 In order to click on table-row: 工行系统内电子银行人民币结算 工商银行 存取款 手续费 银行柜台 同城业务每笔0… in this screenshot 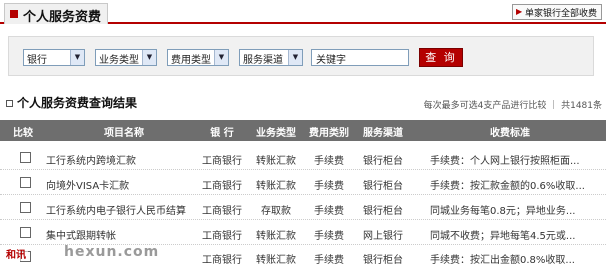, I will do `click(303, 208)`.